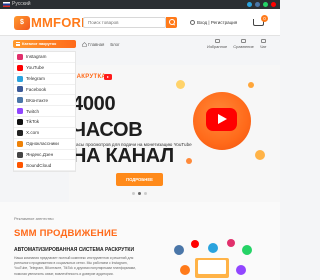 Image resolution: width=320 pixels, height=280 pixels. What do you see at coordinates (74, 250) in the screenshot?
I see `section-subtitle: АВТОМАТИЗИРОВАННАЯ СИСТЕМА РАСКРУТКИ` at bounding box center [74, 250].